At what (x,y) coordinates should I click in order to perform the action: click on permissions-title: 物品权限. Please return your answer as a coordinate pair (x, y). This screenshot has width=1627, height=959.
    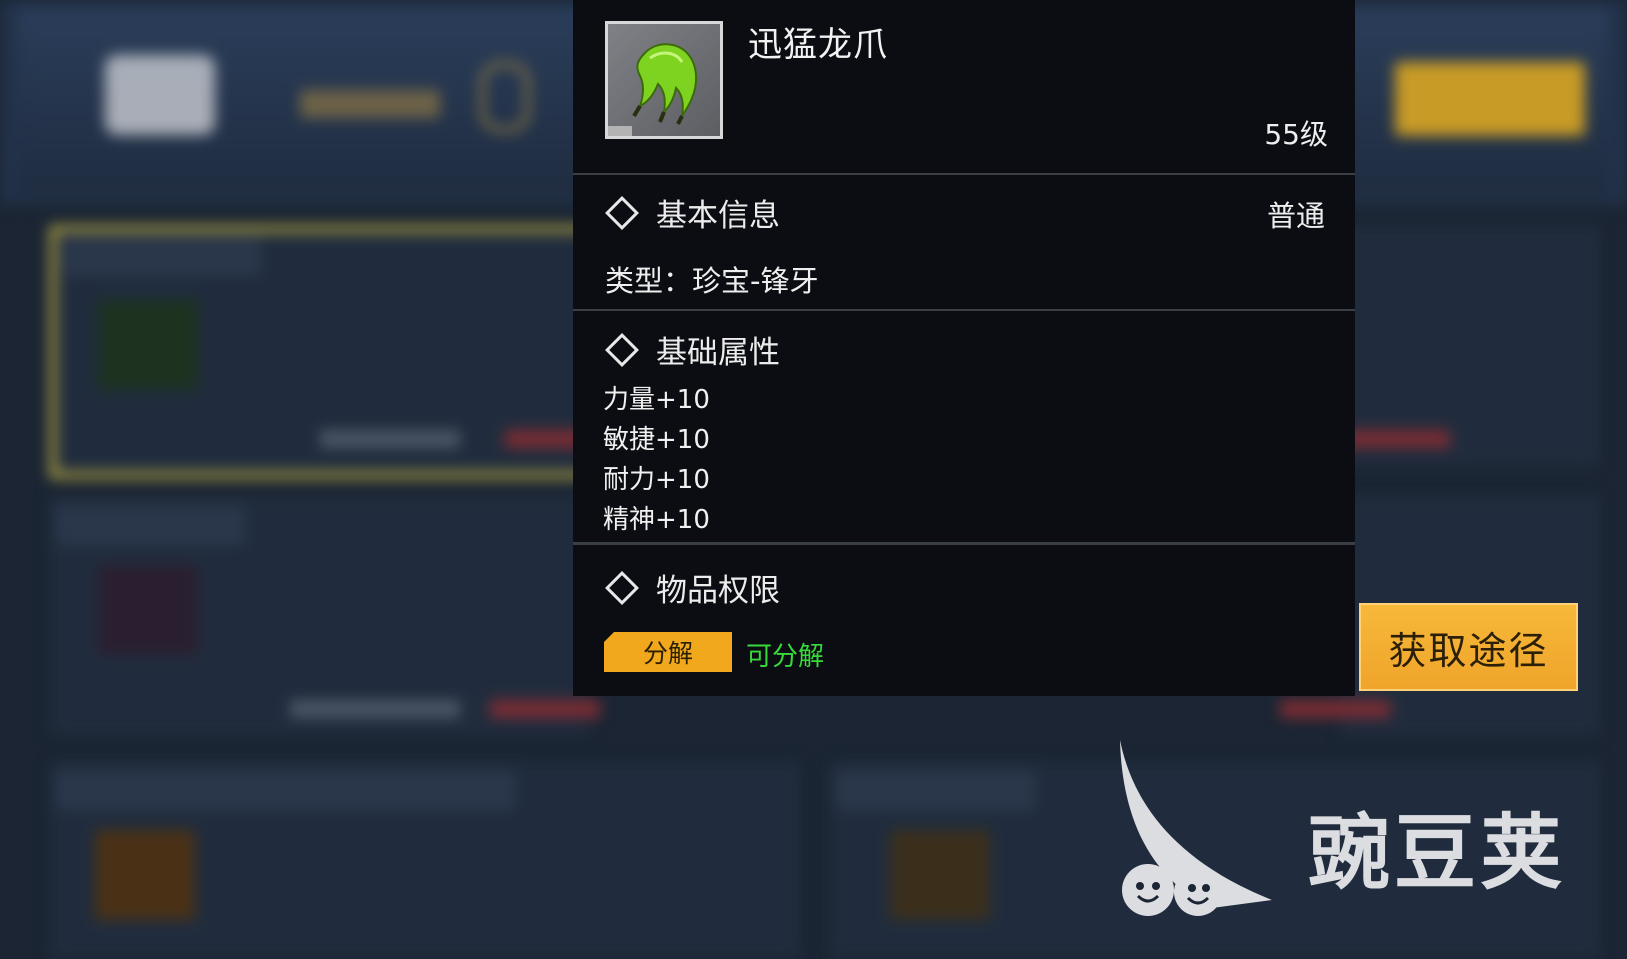
    Looking at the image, I should click on (692, 587).